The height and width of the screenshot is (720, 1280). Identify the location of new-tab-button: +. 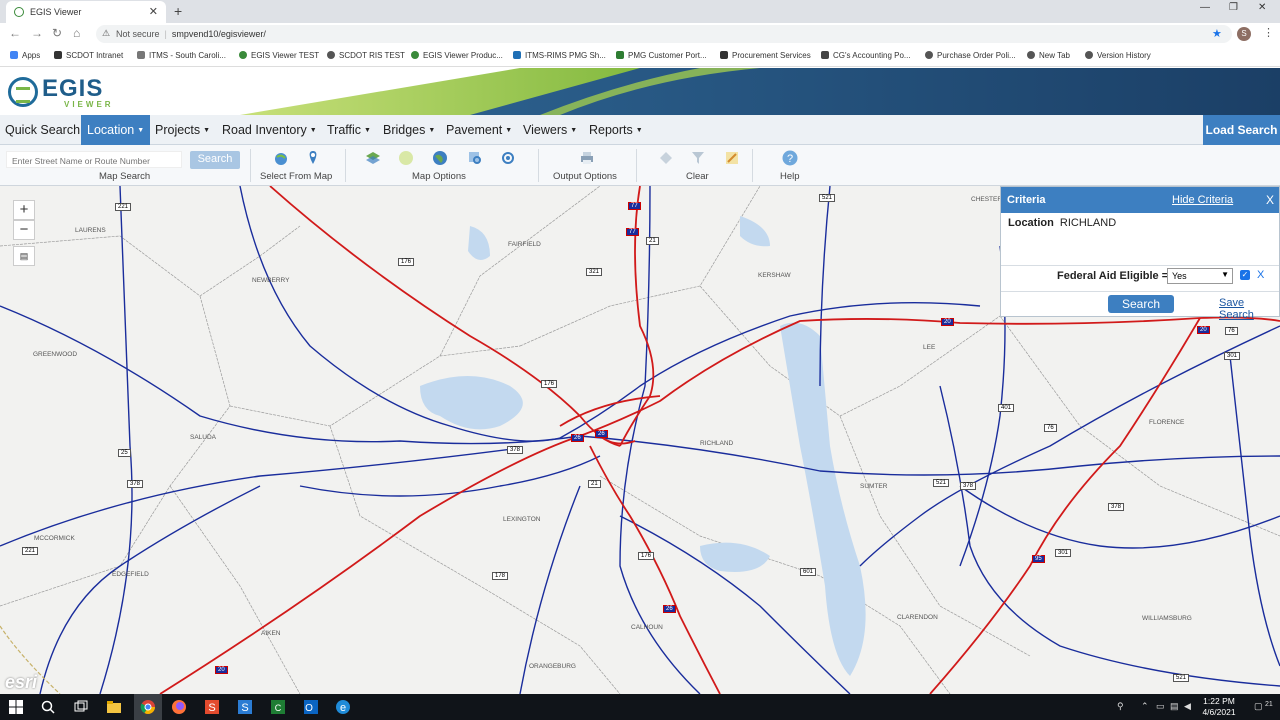
(178, 11).